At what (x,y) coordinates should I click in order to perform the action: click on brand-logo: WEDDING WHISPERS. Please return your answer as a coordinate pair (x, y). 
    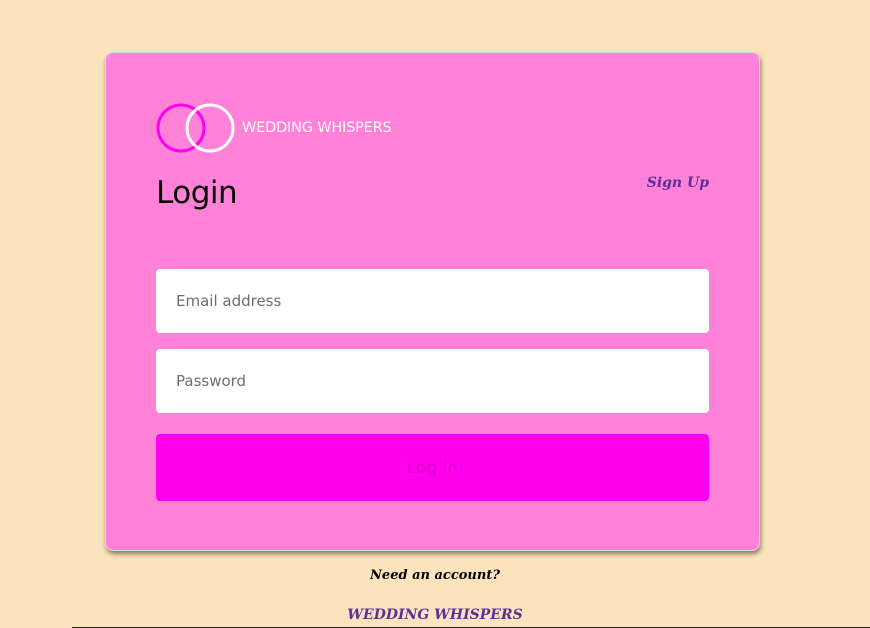
    Looking at the image, I should click on (274, 128).